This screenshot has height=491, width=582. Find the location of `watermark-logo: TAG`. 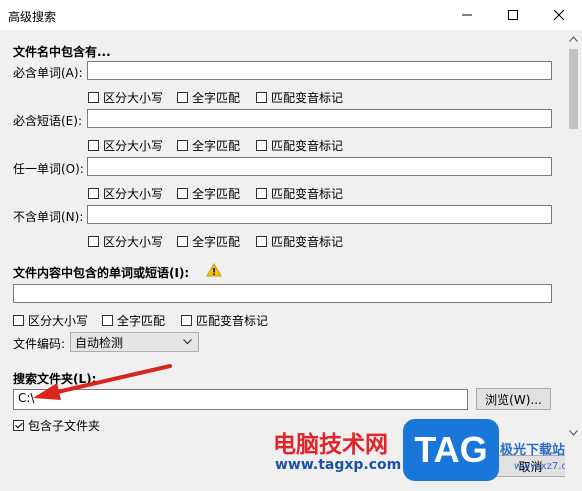

watermark-logo: TAG is located at coordinates (451, 450).